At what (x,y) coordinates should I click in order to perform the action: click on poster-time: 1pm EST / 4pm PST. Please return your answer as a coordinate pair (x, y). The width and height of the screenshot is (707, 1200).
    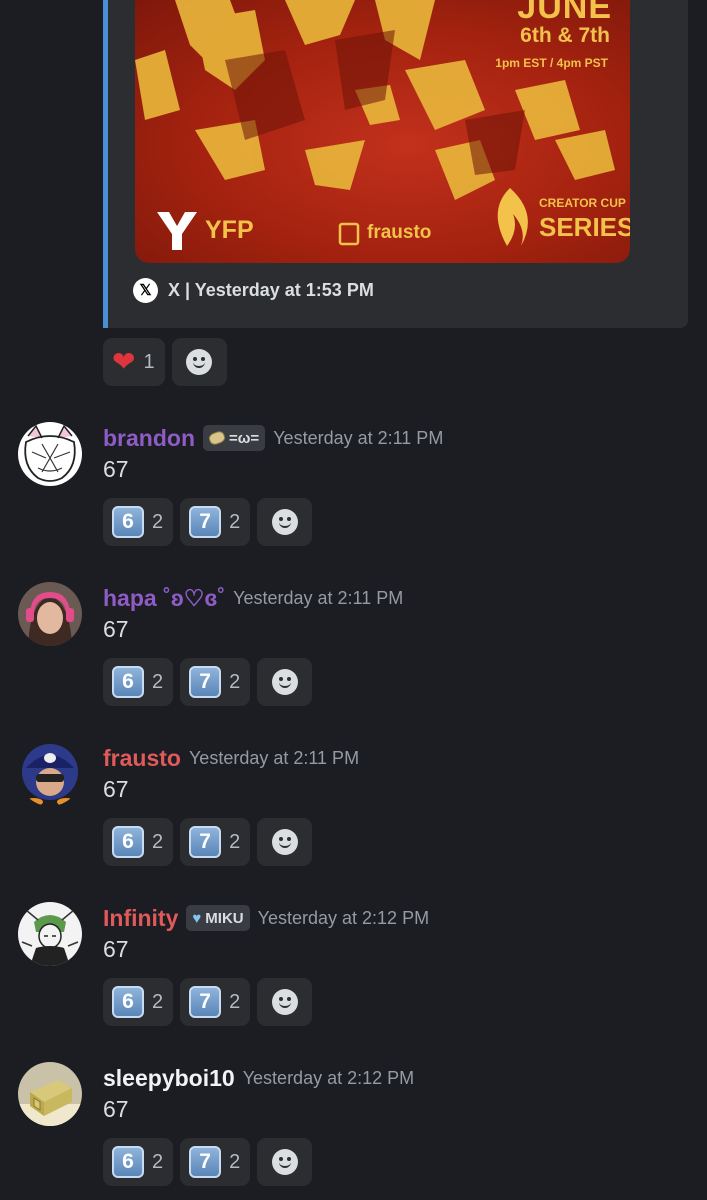
    Looking at the image, I should click on (551, 63).